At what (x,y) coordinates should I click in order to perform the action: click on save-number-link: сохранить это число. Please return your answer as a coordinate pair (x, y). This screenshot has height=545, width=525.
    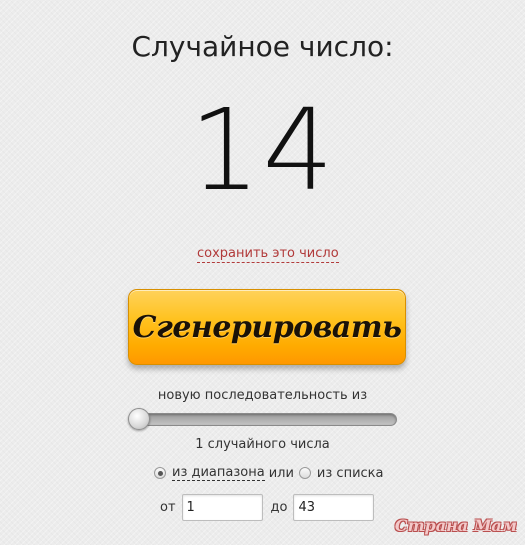
    Looking at the image, I should click on (268, 254).